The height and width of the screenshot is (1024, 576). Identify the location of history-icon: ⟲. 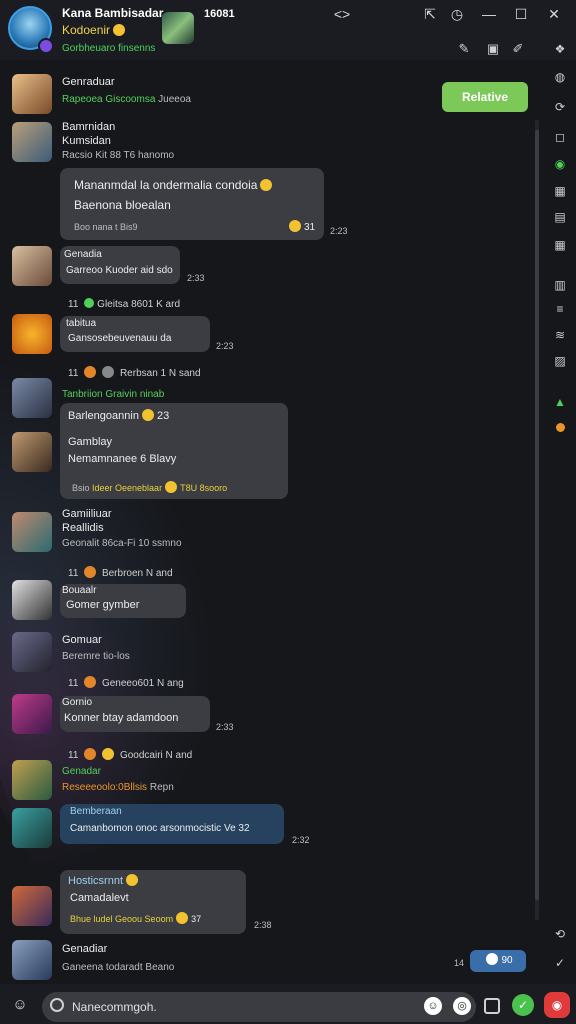
(560, 934).